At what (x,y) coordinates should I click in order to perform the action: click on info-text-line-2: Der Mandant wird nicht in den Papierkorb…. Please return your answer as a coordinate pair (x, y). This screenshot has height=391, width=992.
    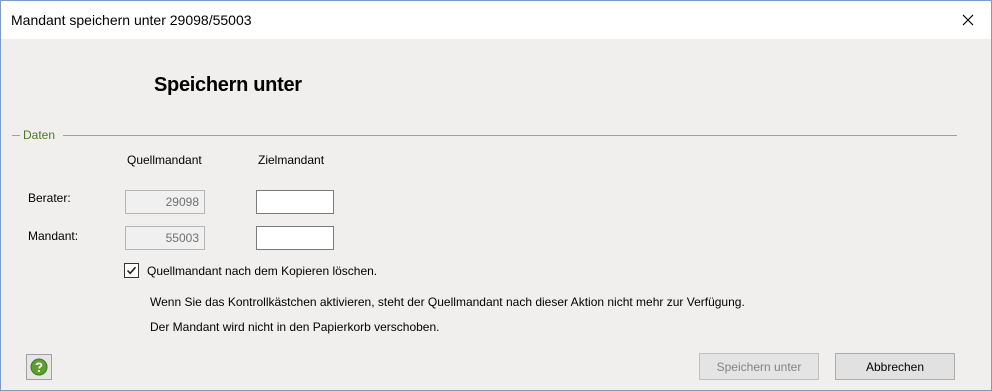
    Looking at the image, I should click on (295, 327).